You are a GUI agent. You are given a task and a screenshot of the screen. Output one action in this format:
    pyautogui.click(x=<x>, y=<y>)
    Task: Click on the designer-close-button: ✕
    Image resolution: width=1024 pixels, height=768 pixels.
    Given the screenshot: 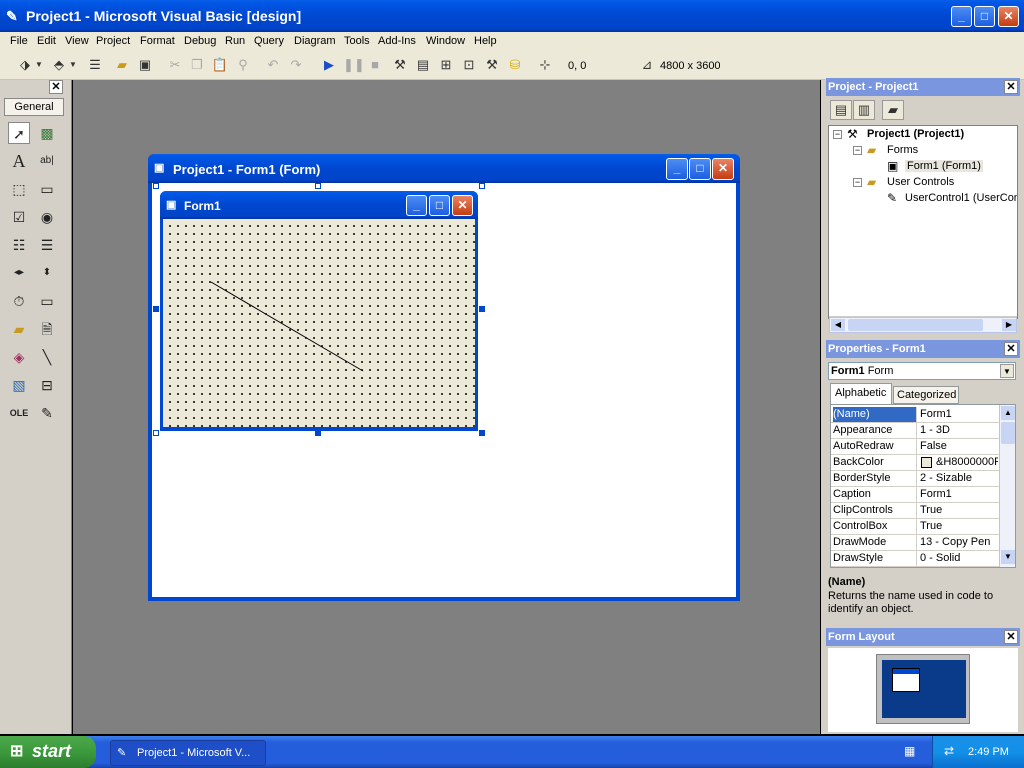 What is the action you would take?
    pyautogui.click(x=723, y=169)
    